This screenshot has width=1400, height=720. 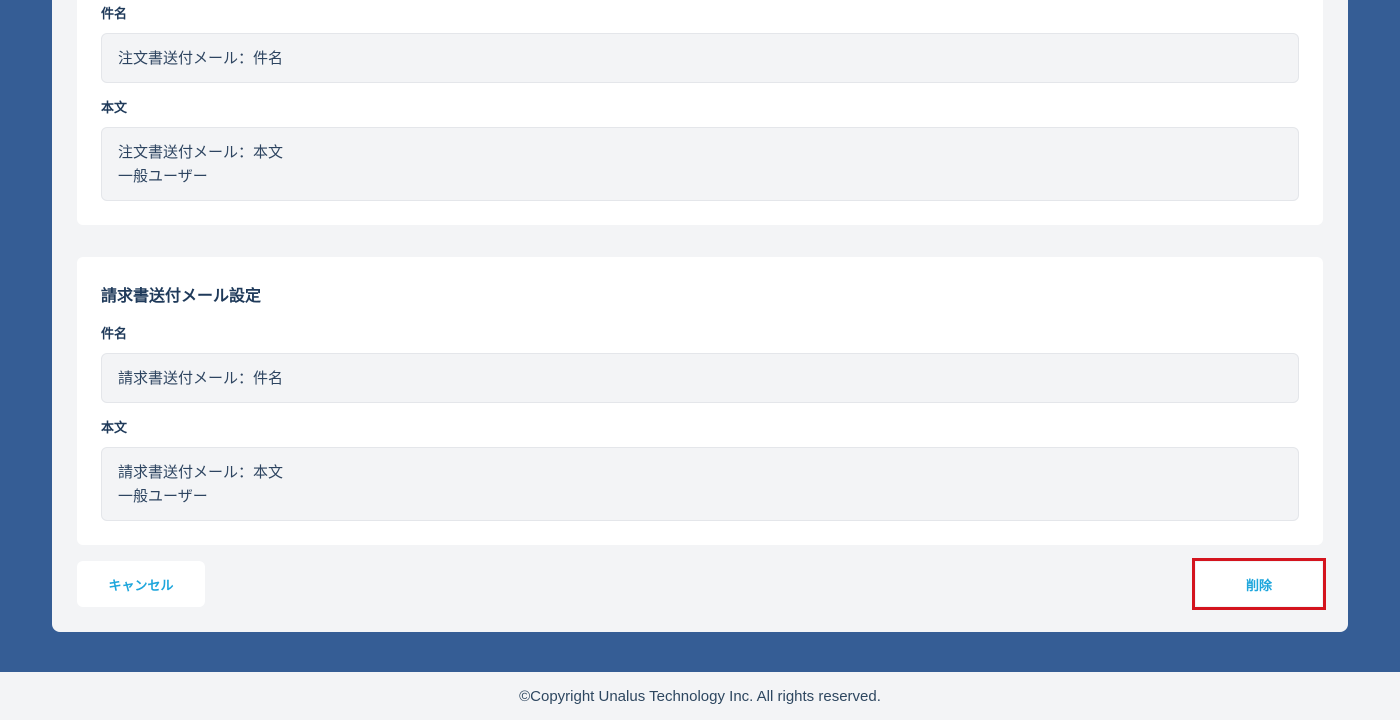 What do you see at coordinates (700, 378) in the screenshot?
I see `invoice-subject-field: 請求書送付メール：件名` at bounding box center [700, 378].